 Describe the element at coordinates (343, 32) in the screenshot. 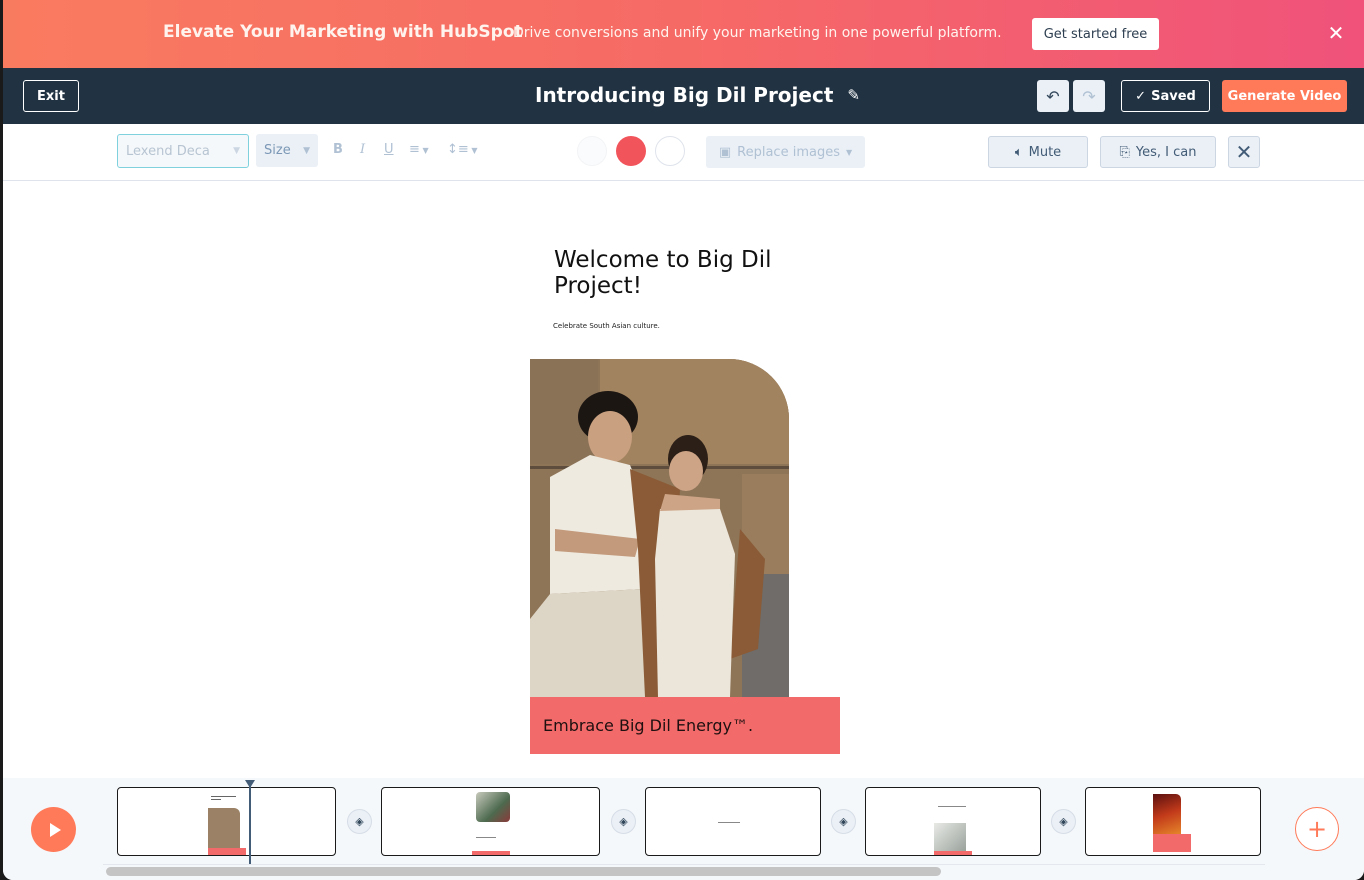

I see `banner-title: Elevate Your Marketing with HubSpot` at that location.